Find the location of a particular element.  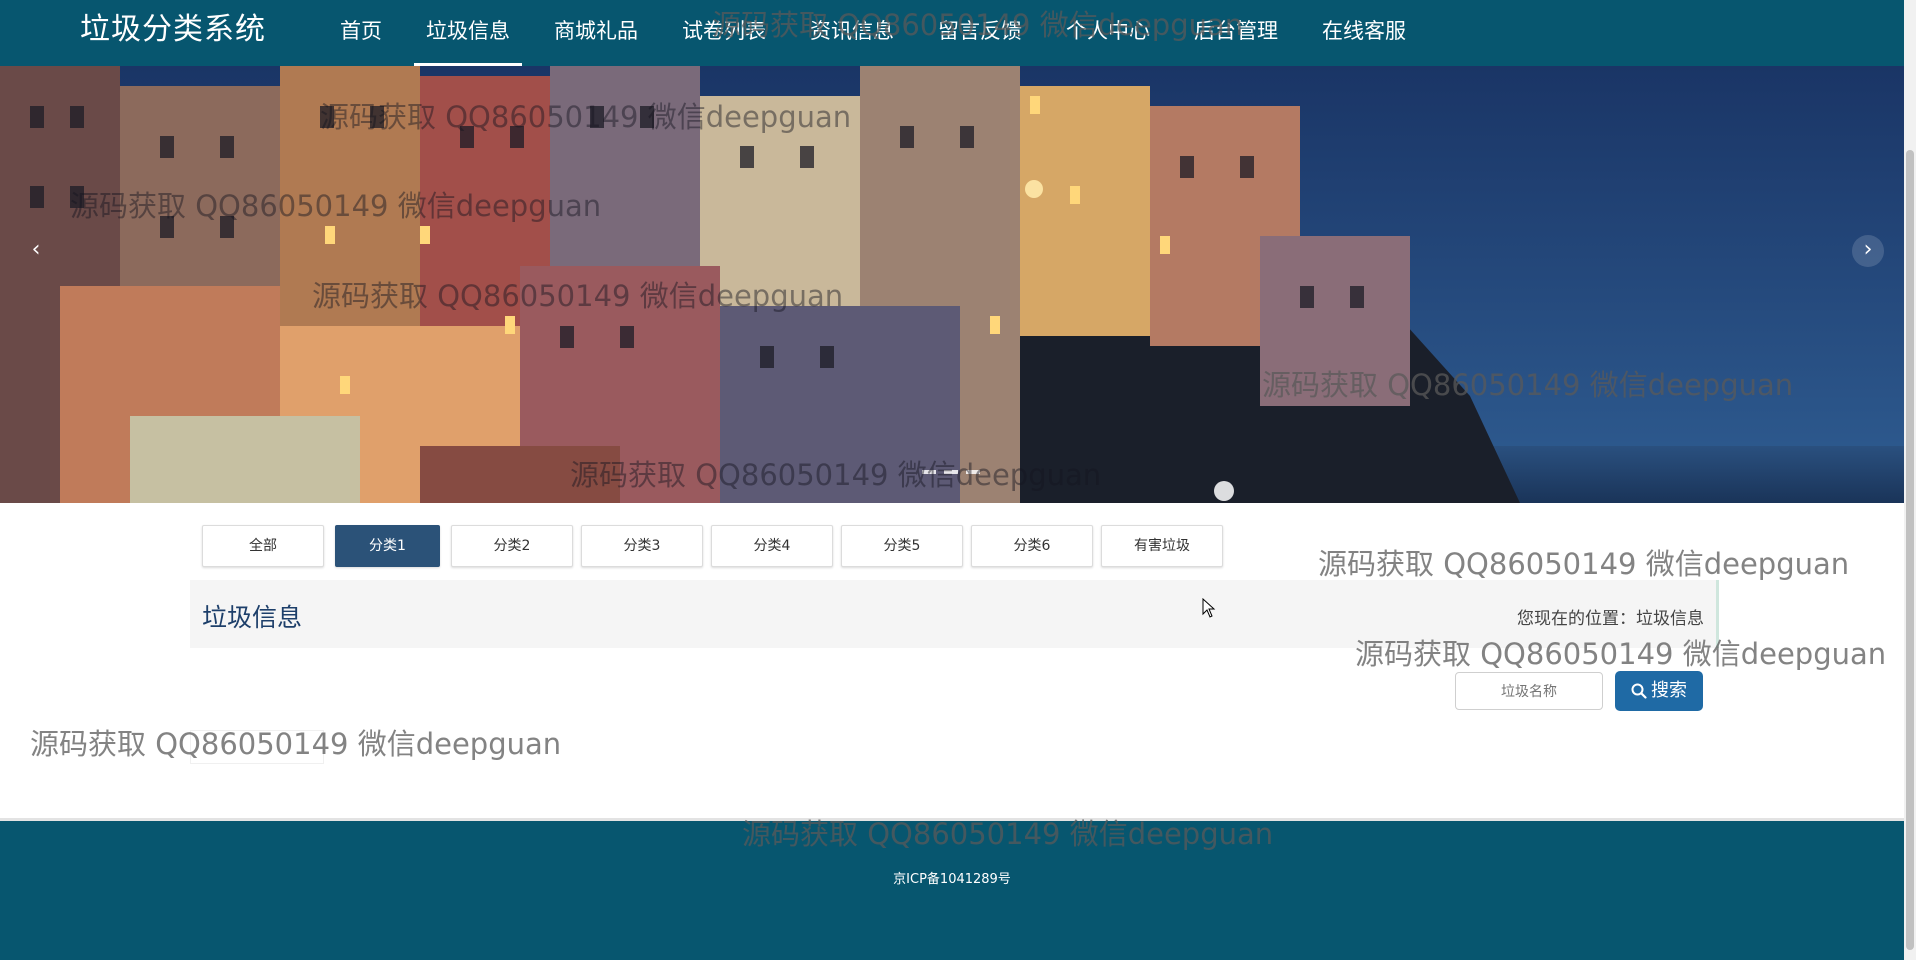

category-tab-all: 全部 is located at coordinates (263, 546).